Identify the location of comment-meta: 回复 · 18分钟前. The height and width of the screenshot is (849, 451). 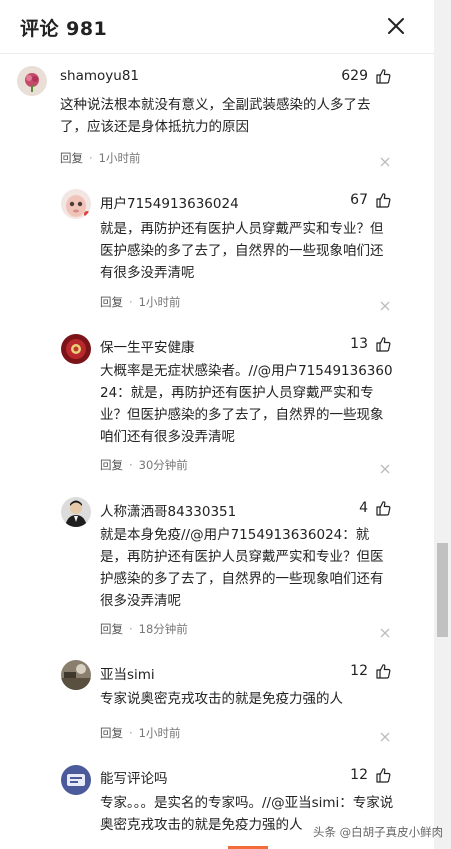
(144, 629).